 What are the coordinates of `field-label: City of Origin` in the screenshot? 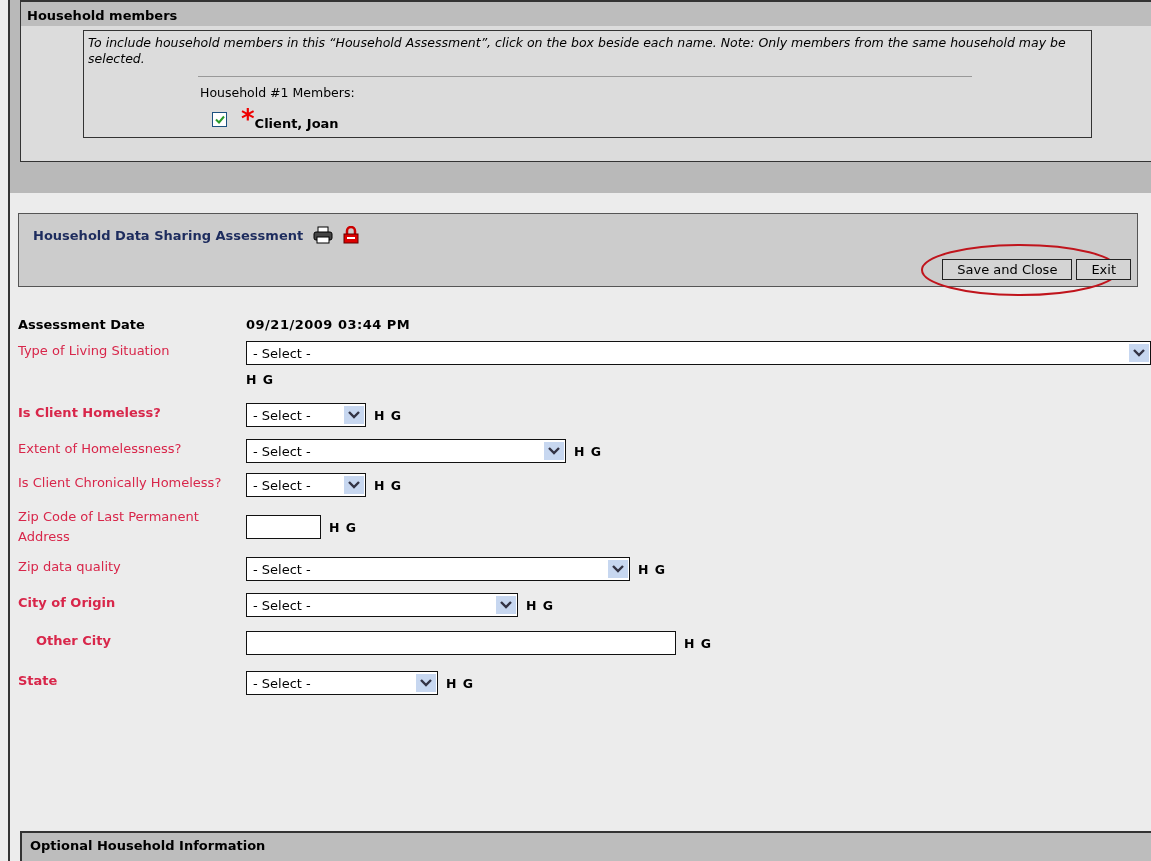 It's located at (67, 603).